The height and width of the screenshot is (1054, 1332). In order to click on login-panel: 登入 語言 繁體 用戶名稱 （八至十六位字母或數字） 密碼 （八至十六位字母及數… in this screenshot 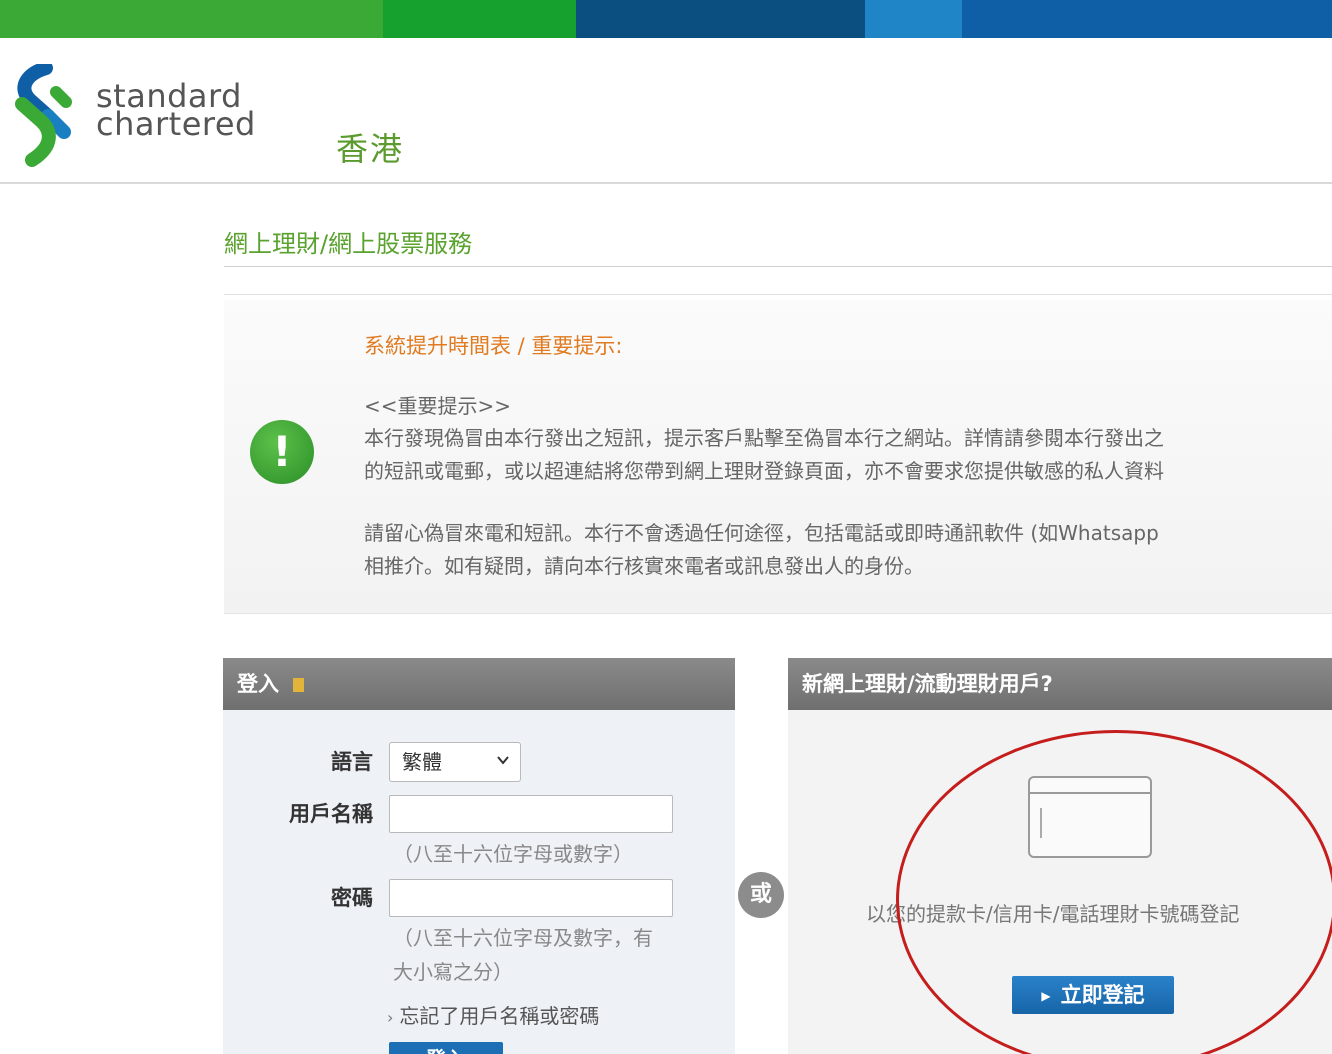, I will do `click(479, 856)`.